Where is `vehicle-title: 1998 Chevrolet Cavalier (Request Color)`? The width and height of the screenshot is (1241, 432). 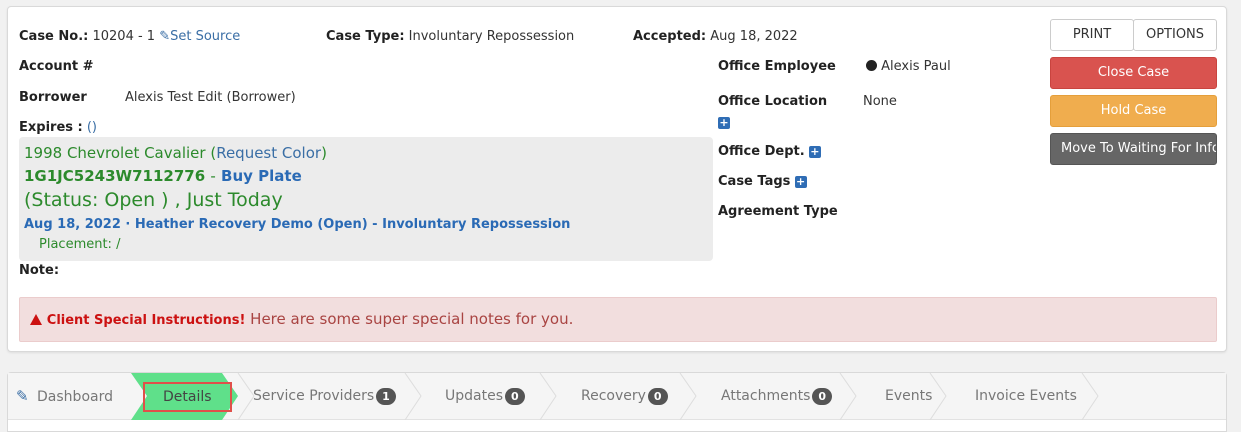
vehicle-title: 1998 Chevrolet Cavalier (Request Color) is located at coordinates (175, 153).